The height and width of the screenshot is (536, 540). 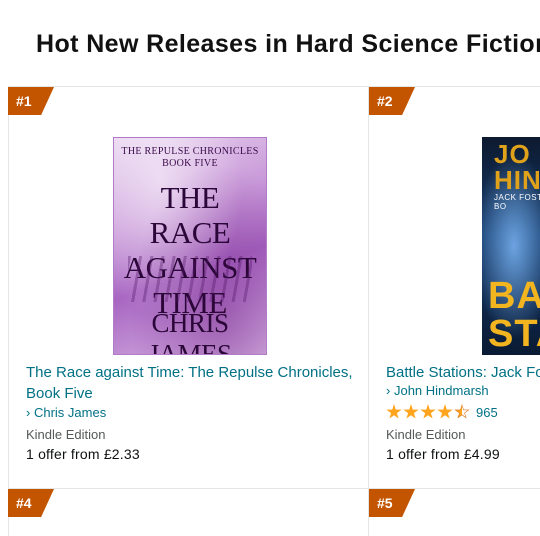 What do you see at coordinates (83, 454) in the screenshot?
I see `offer-link: 1 offer from £2.33` at bounding box center [83, 454].